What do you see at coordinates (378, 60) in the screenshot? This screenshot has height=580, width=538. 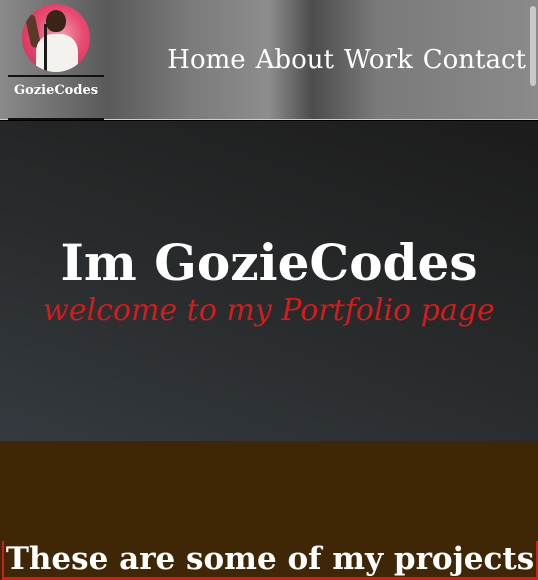 I see `nav-work-link: Work` at bounding box center [378, 60].